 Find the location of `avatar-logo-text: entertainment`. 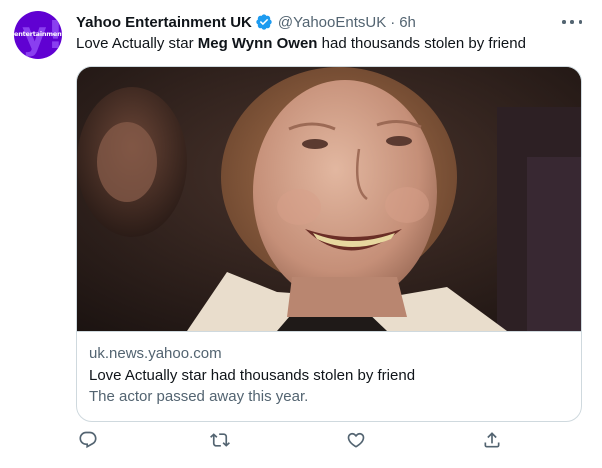

avatar-logo-text: entertainment is located at coordinates (38, 34).